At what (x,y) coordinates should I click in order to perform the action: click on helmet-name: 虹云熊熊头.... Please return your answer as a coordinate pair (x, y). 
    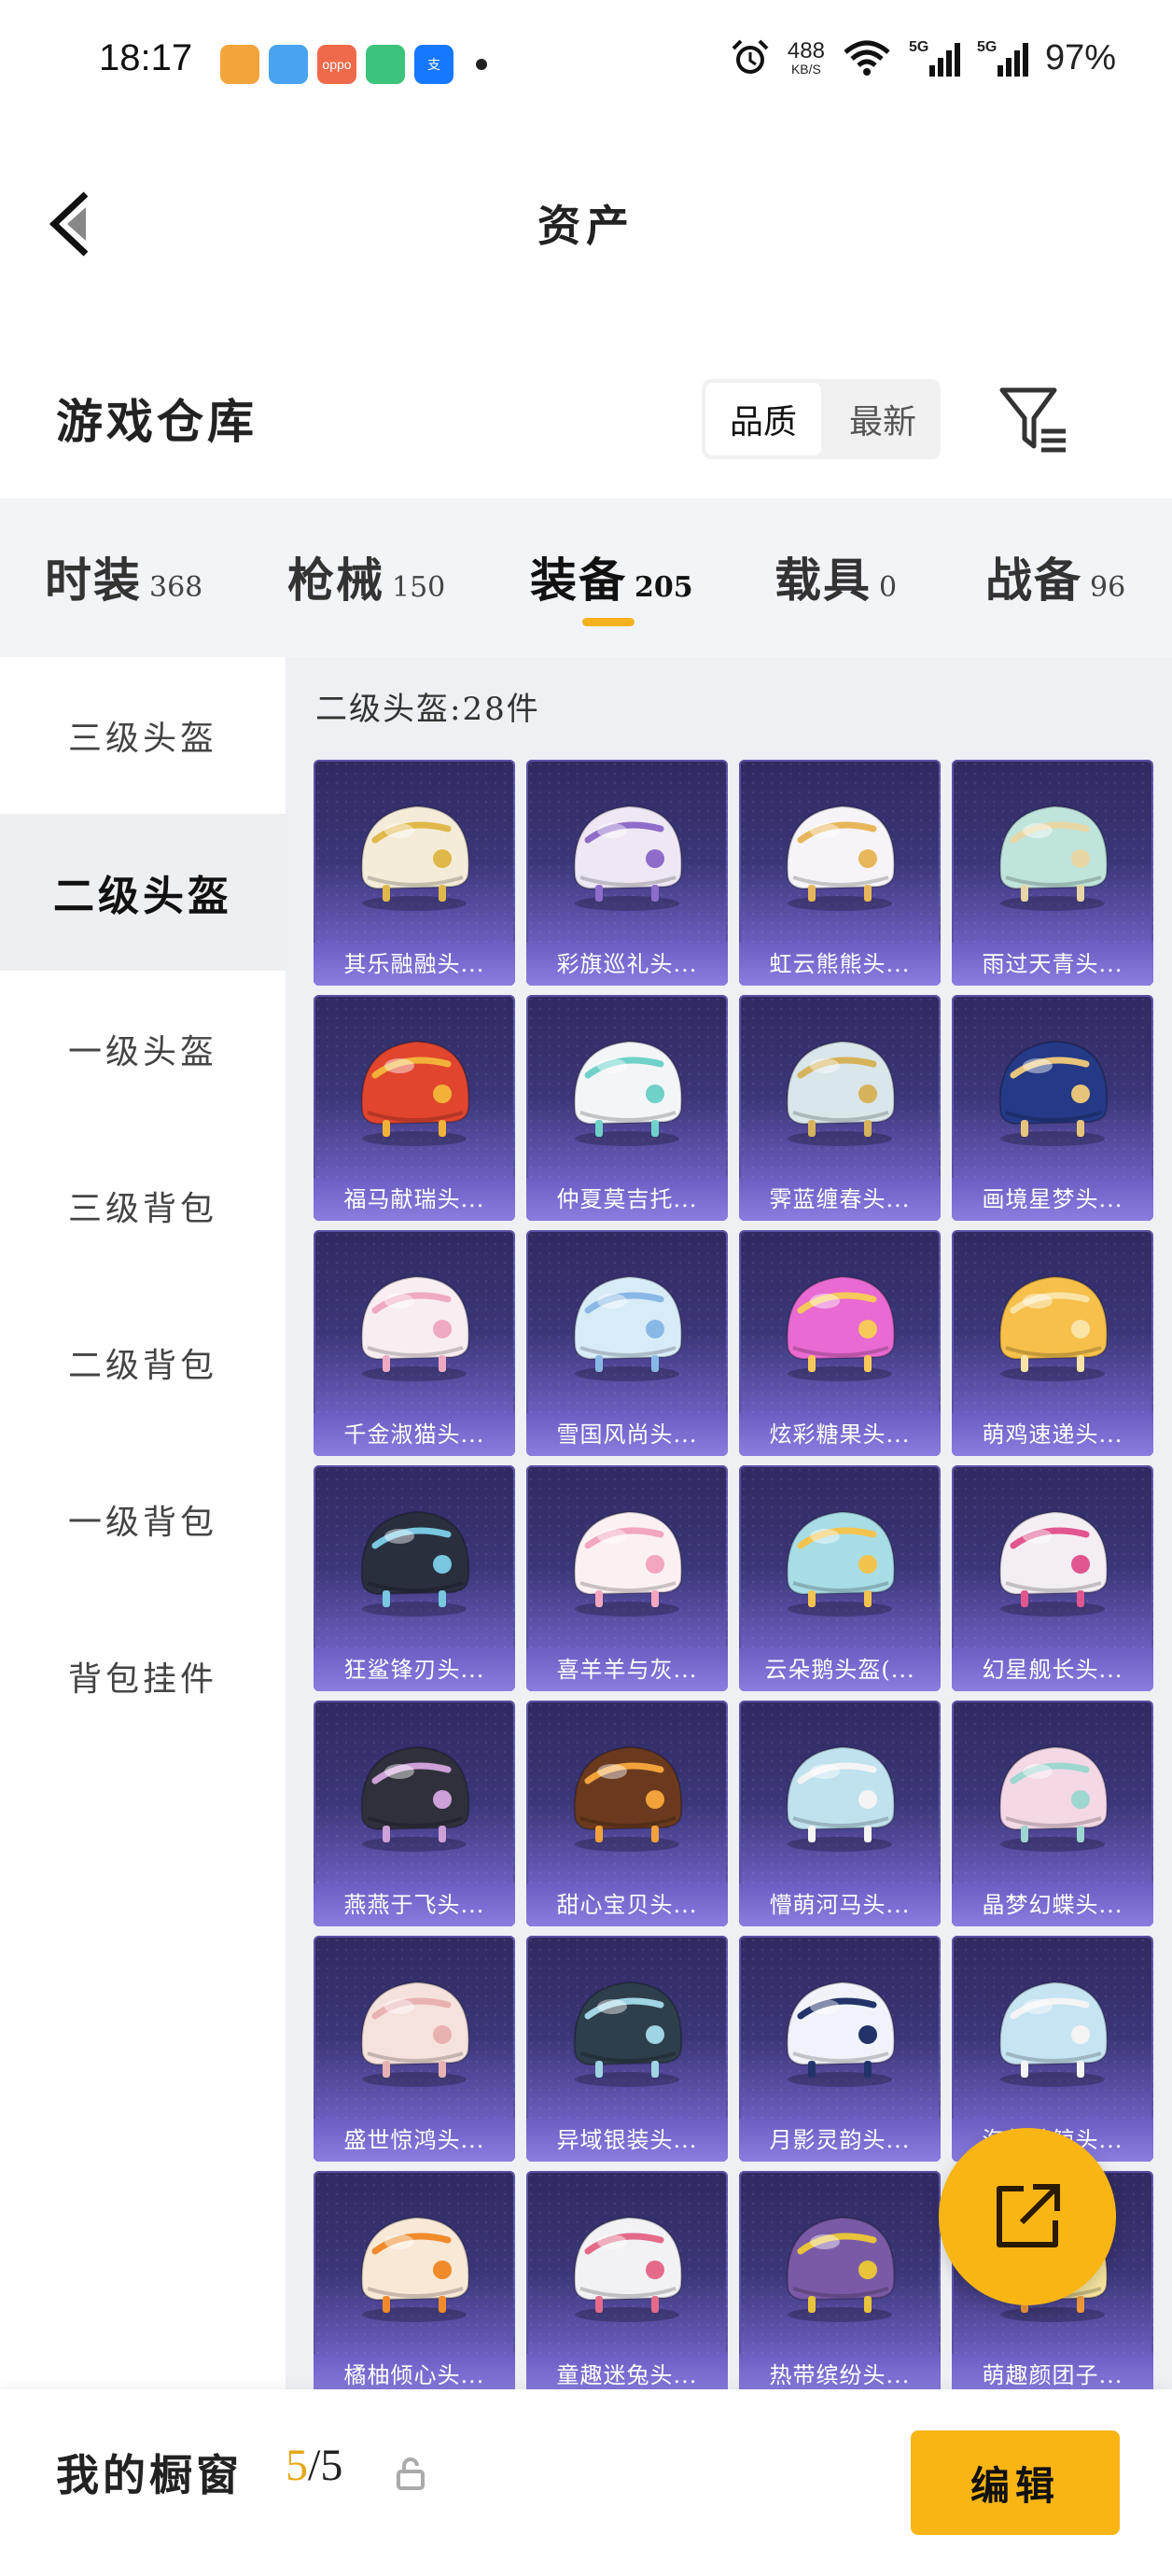
    Looking at the image, I should click on (840, 964).